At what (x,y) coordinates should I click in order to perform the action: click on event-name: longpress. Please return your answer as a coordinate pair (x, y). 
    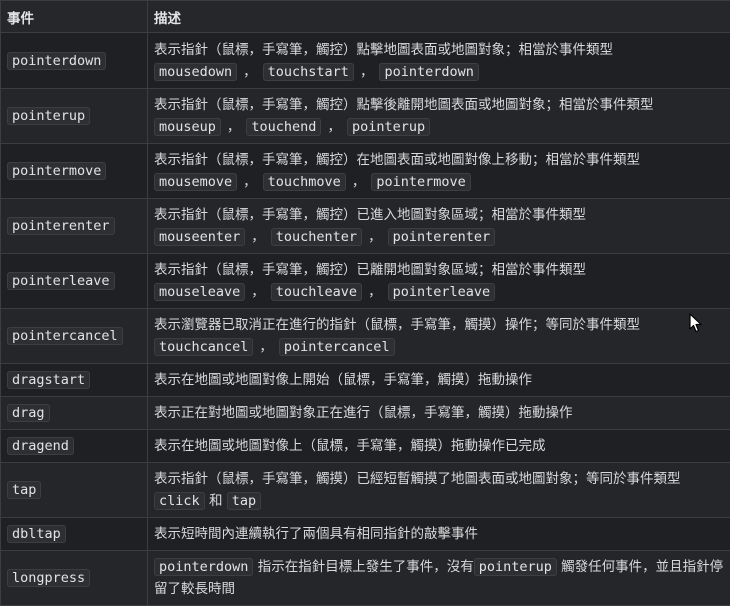
    Looking at the image, I should click on (49, 578).